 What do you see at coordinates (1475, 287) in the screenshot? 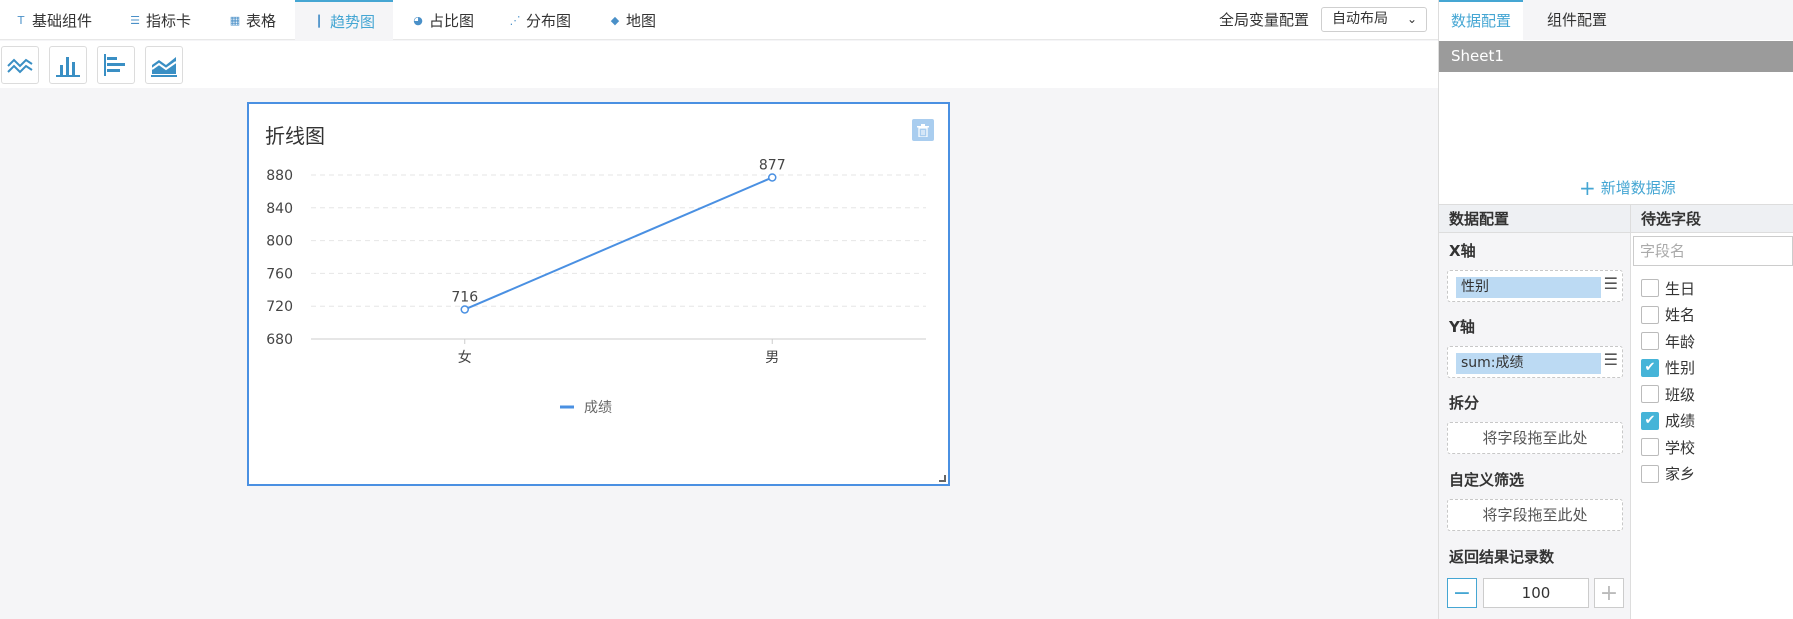
I see `x-axis-field-name: 性别` at bounding box center [1475, 287].